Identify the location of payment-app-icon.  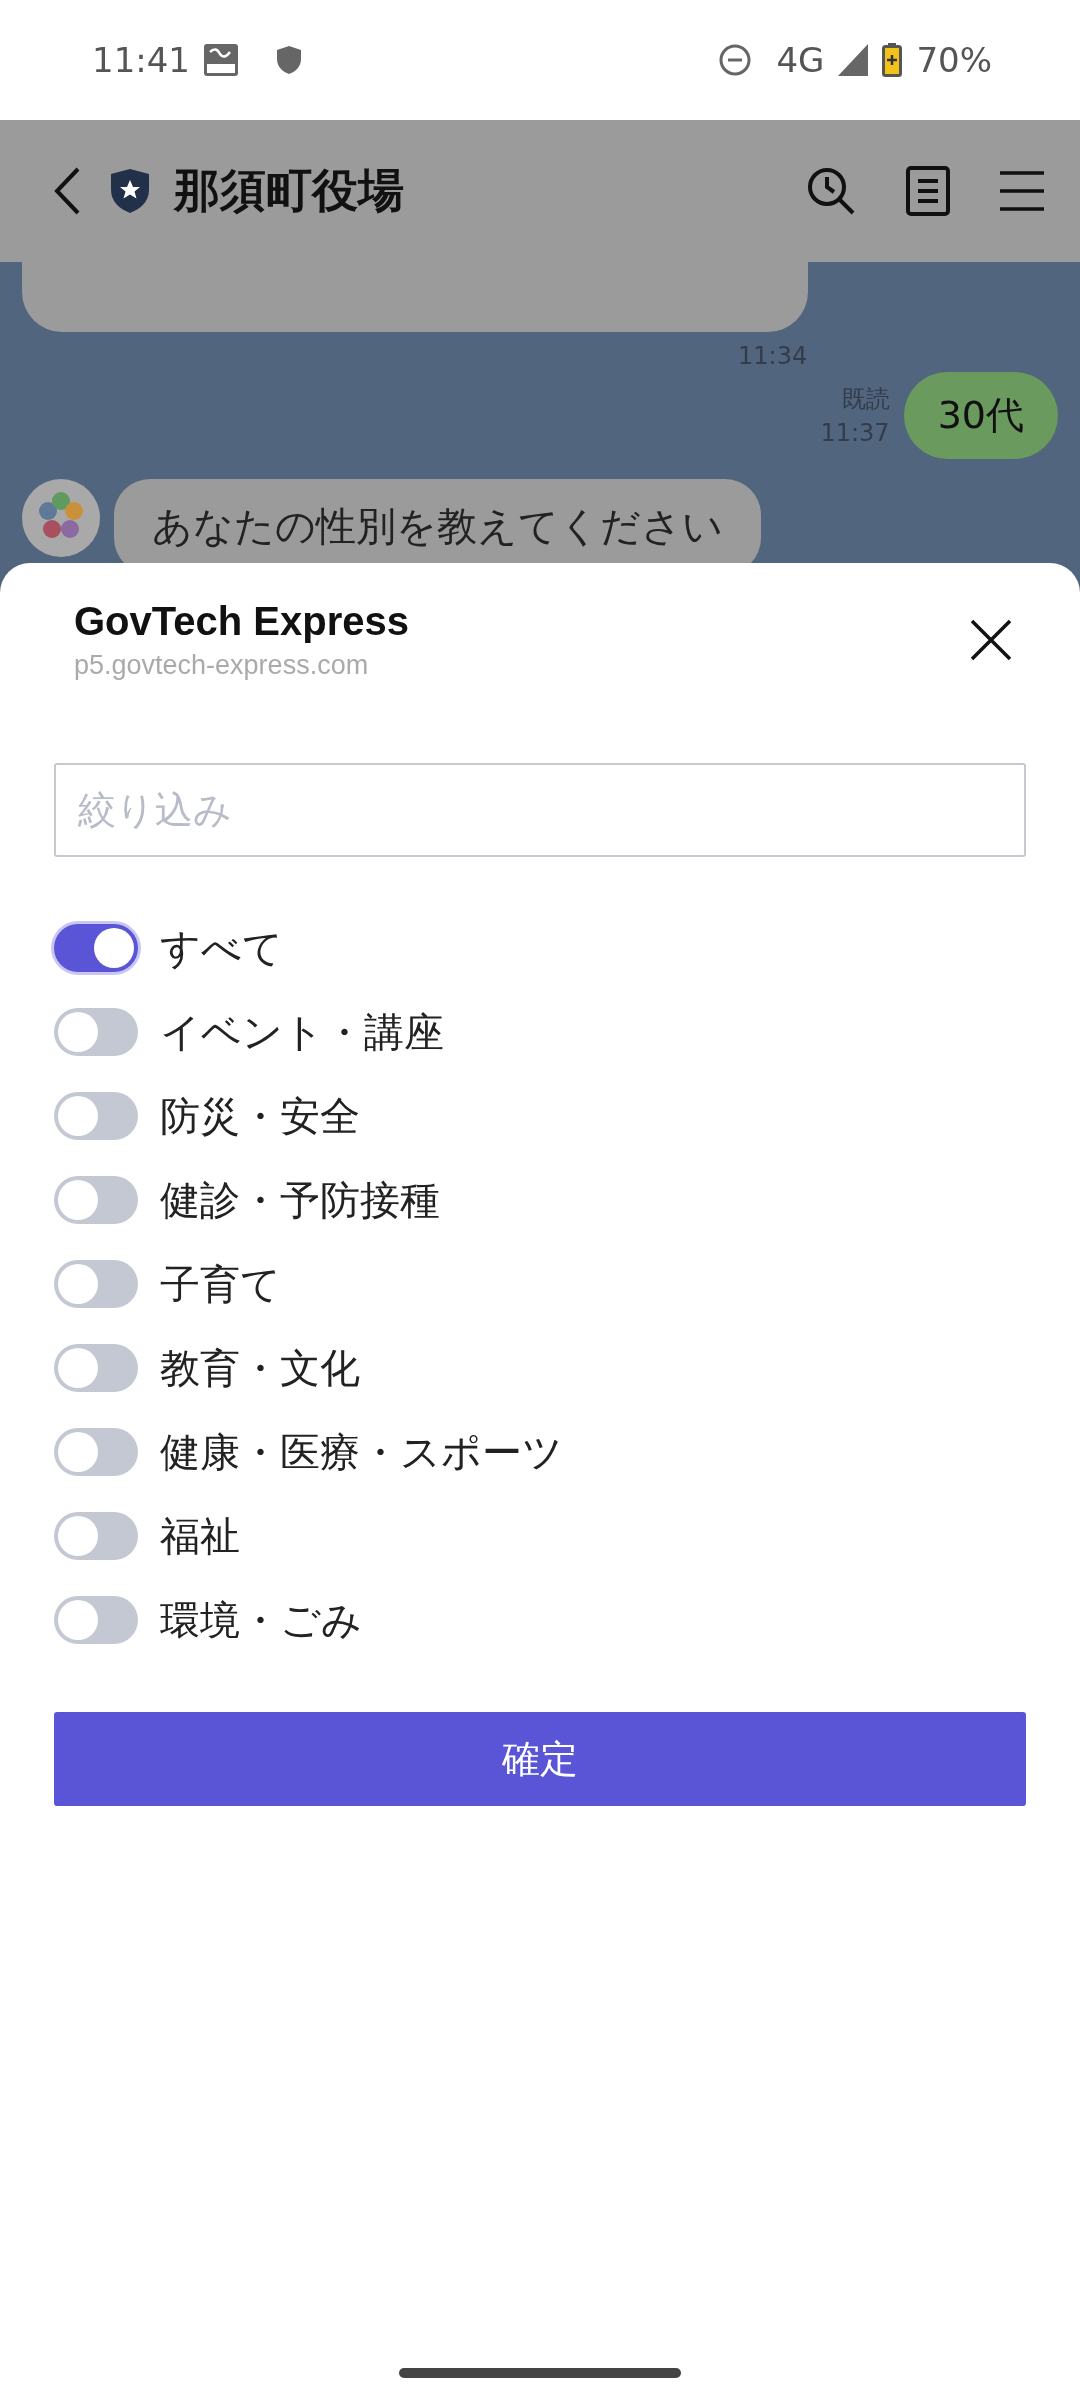
(221, 60).